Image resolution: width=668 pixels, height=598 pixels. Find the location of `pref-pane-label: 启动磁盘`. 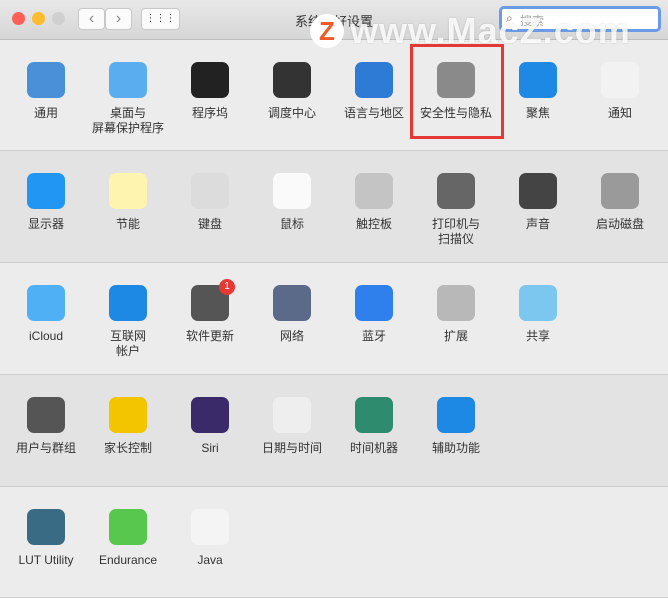

pref-pane-label: 启动磁盘 is located at coordinates (619, 224).